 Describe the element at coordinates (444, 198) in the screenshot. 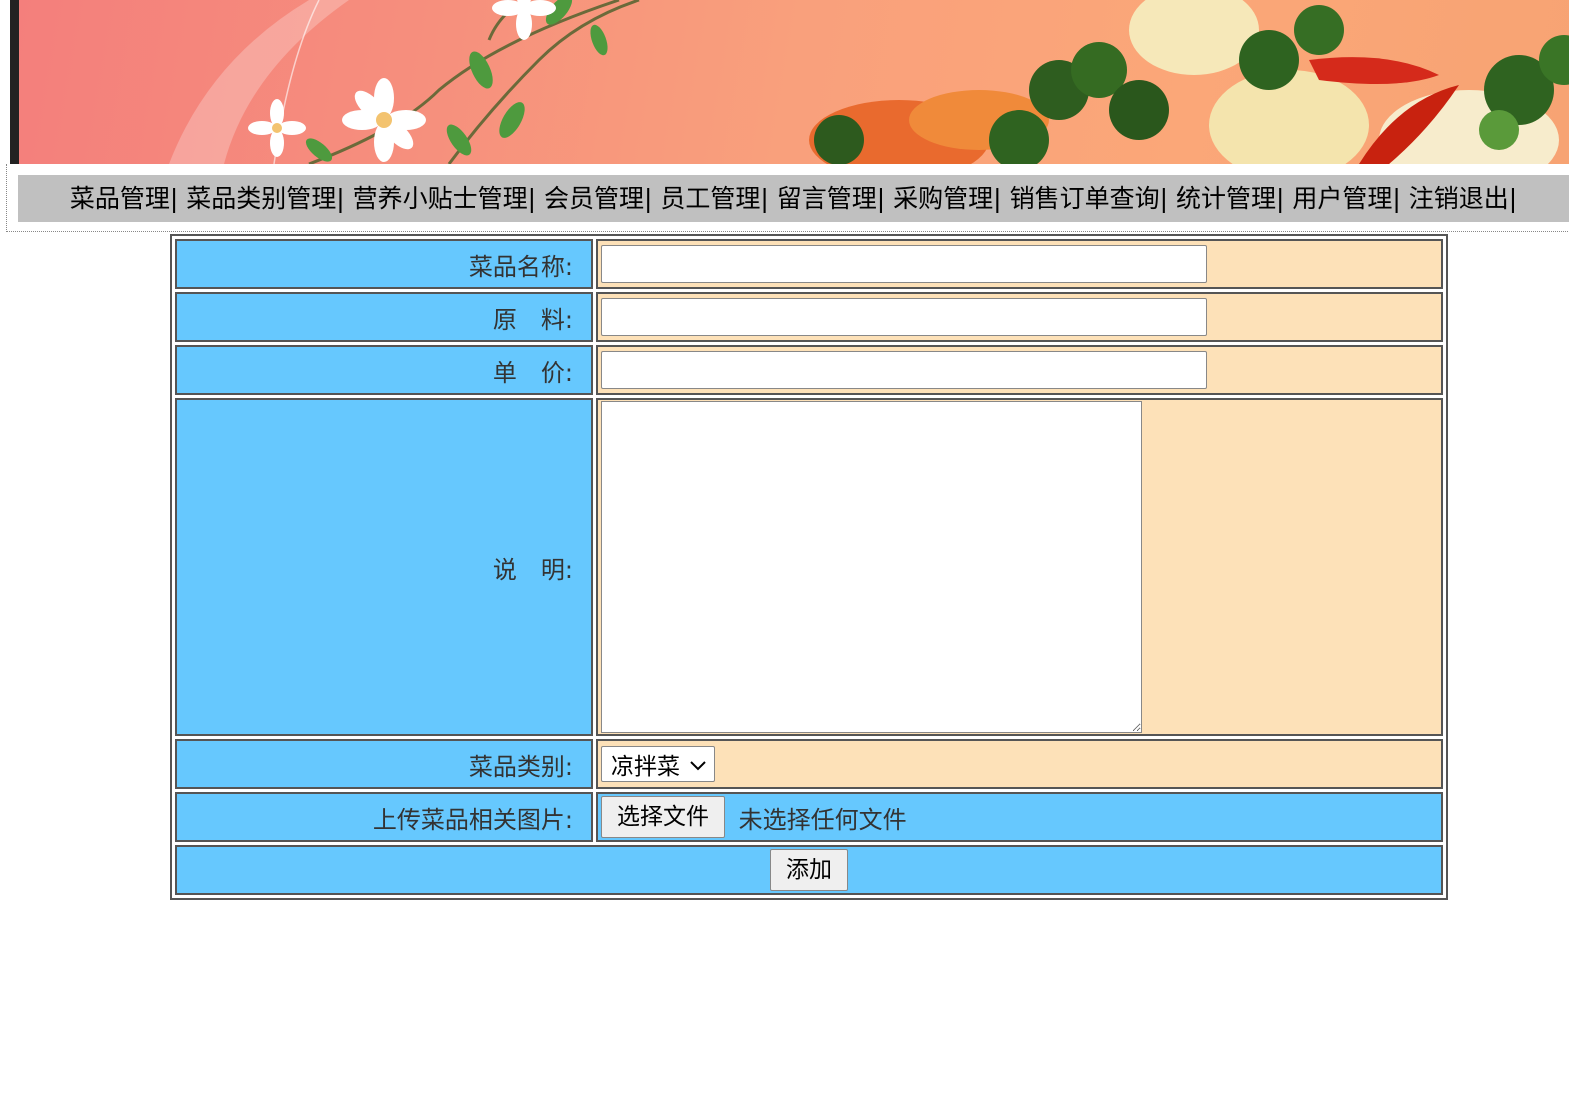

I see `nav-nutrition-tips-management: 营养小贴士管理|` at that location.